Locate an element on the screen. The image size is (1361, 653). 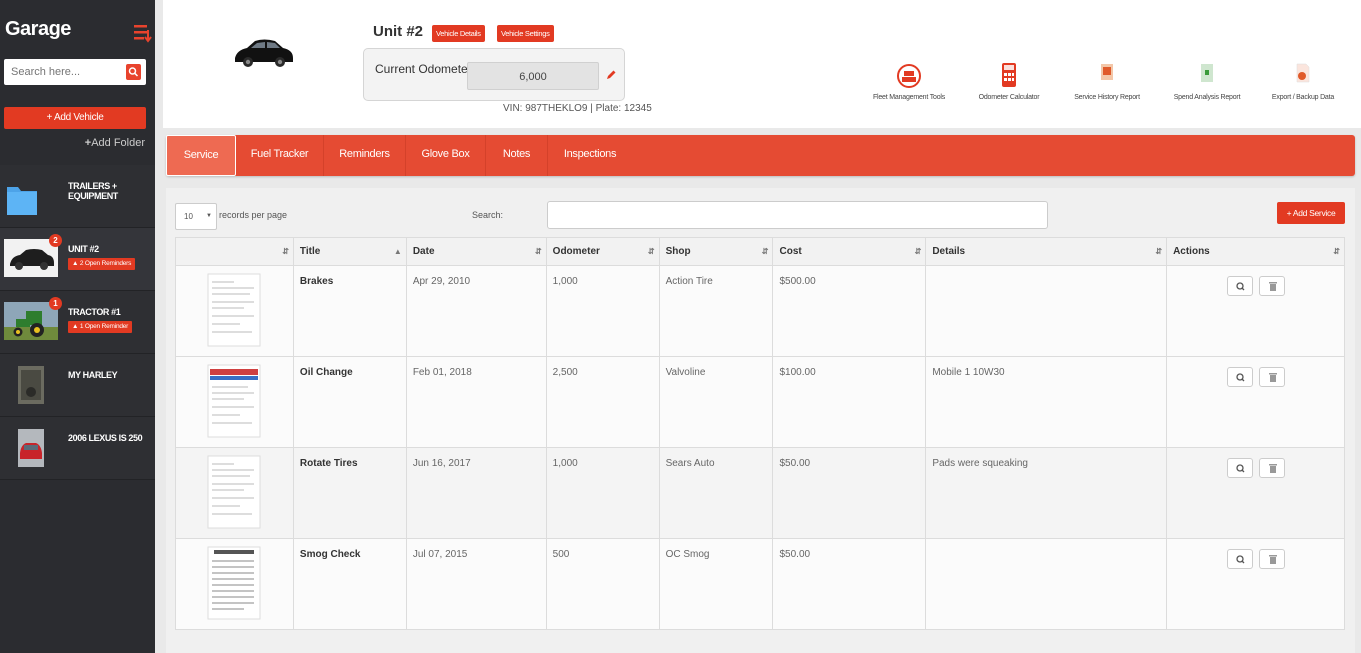
fleet-management-tools-link: Fleet Management Tools is located at coordinates (909, 81).